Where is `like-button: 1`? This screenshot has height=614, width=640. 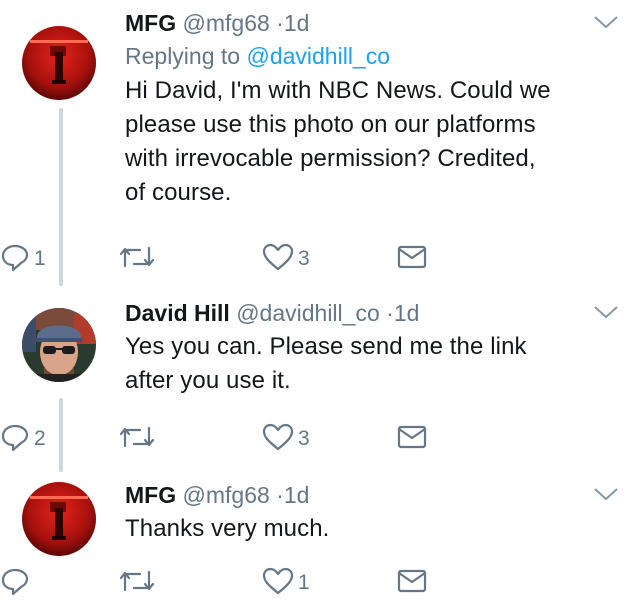
like-button: 1 is located at coordinates (286, 583).